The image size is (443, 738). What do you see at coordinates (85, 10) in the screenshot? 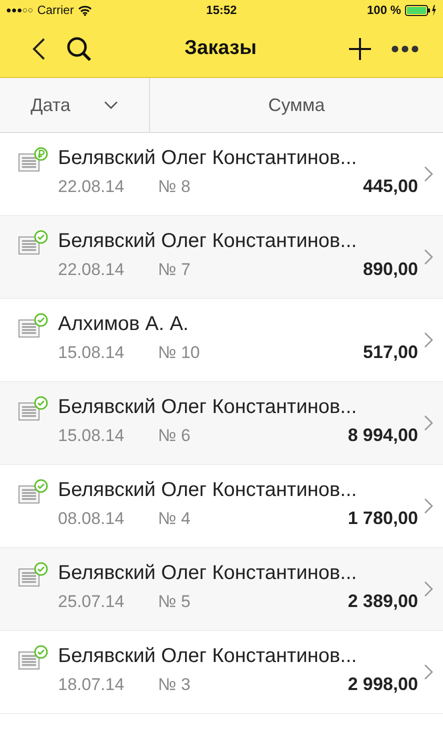
I see `wifi-icon` at bounding box center [85, 10].